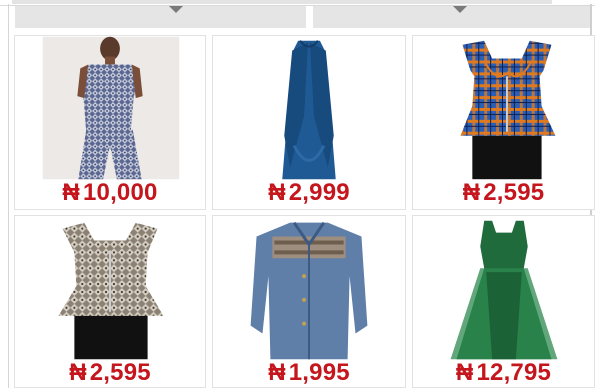  Describe the element at coordinates (309, 108) in the screenshot. I see `product-image-vest` at that location.